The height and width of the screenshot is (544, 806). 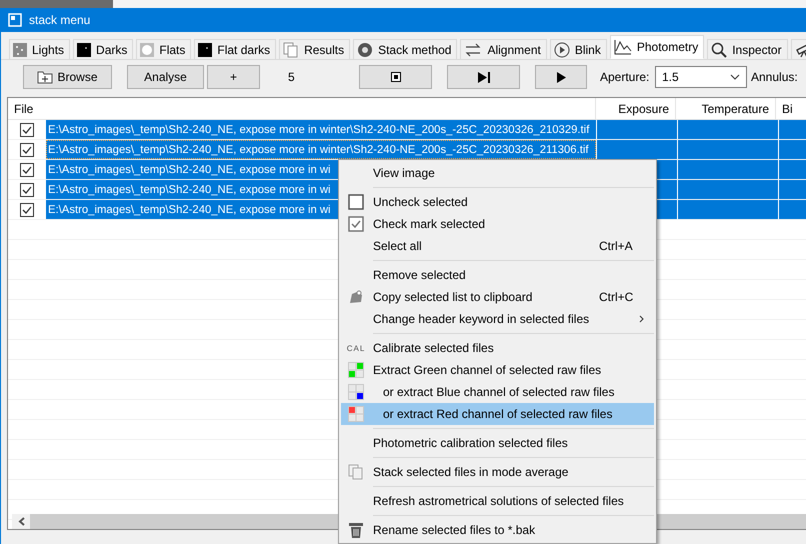 What do you see at coordinates (470, 443) in the screenshot?
I see `menu-item-label: Photometric calibration selected files` at bounding box center [470, 443].